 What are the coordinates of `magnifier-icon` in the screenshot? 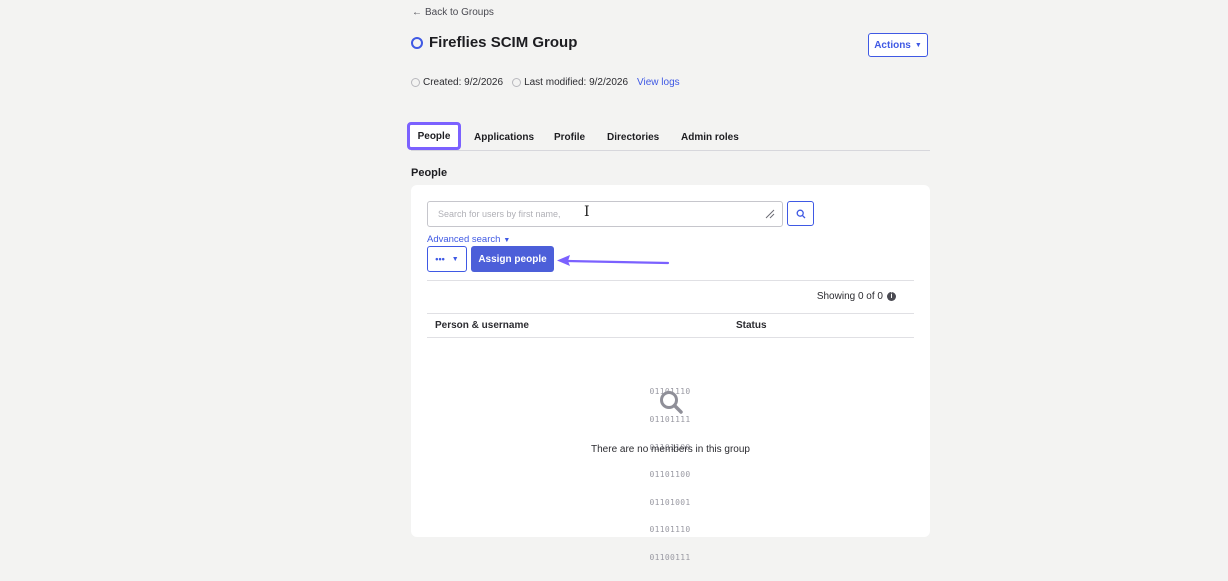 It's located at (671, 402).